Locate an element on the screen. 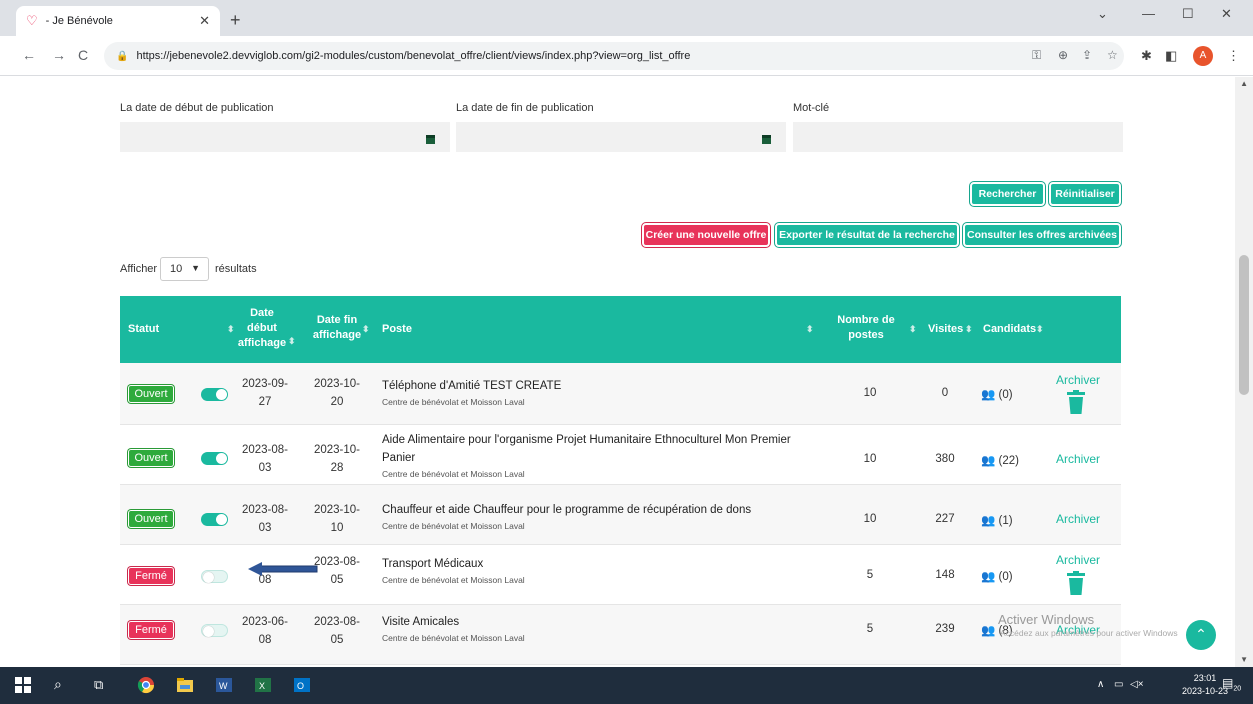  create-offer-button: Créer une nouvelle offre is located at coordinates (706, 235).